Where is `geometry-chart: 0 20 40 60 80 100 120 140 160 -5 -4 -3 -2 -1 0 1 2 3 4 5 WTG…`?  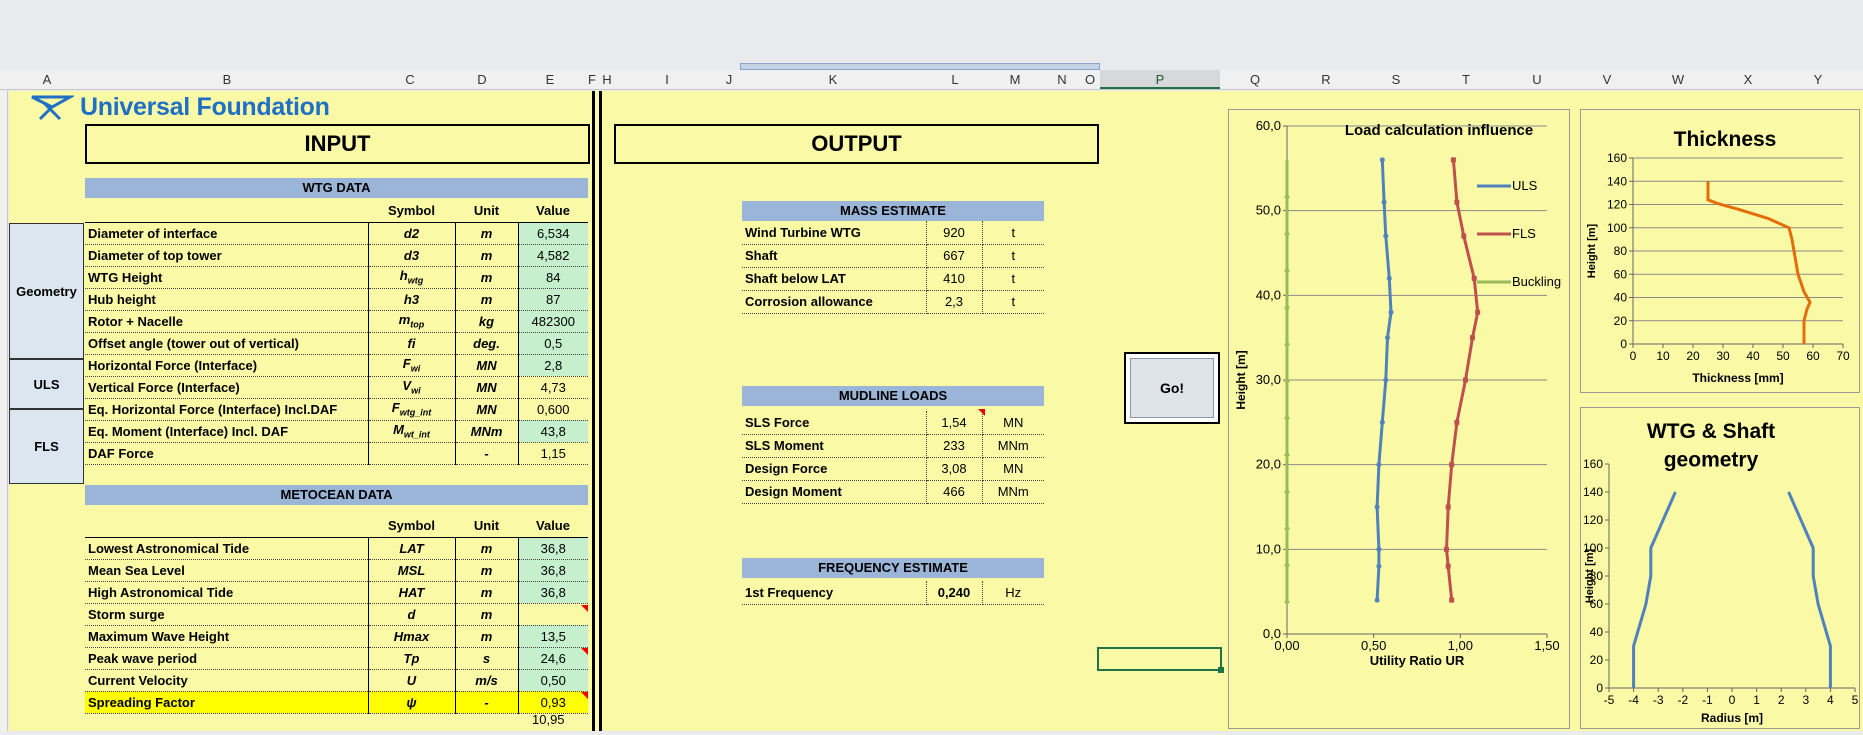 geometry-chart: 0 20 40 60 80 100 120 140 160 -5 -4 -3 -2 -1 0 1 2 3 4 5 WTG… is located at coordinates (1720, 568).